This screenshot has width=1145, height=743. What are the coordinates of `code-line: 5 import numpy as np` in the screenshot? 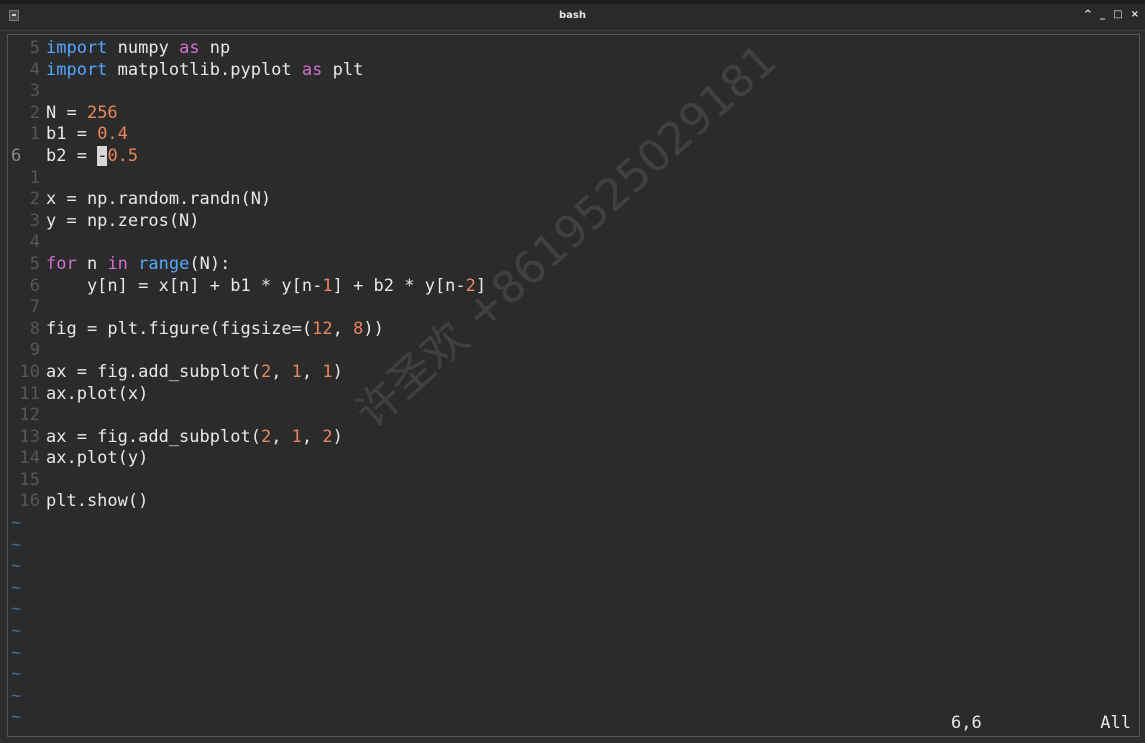 It's located at (247, 49).